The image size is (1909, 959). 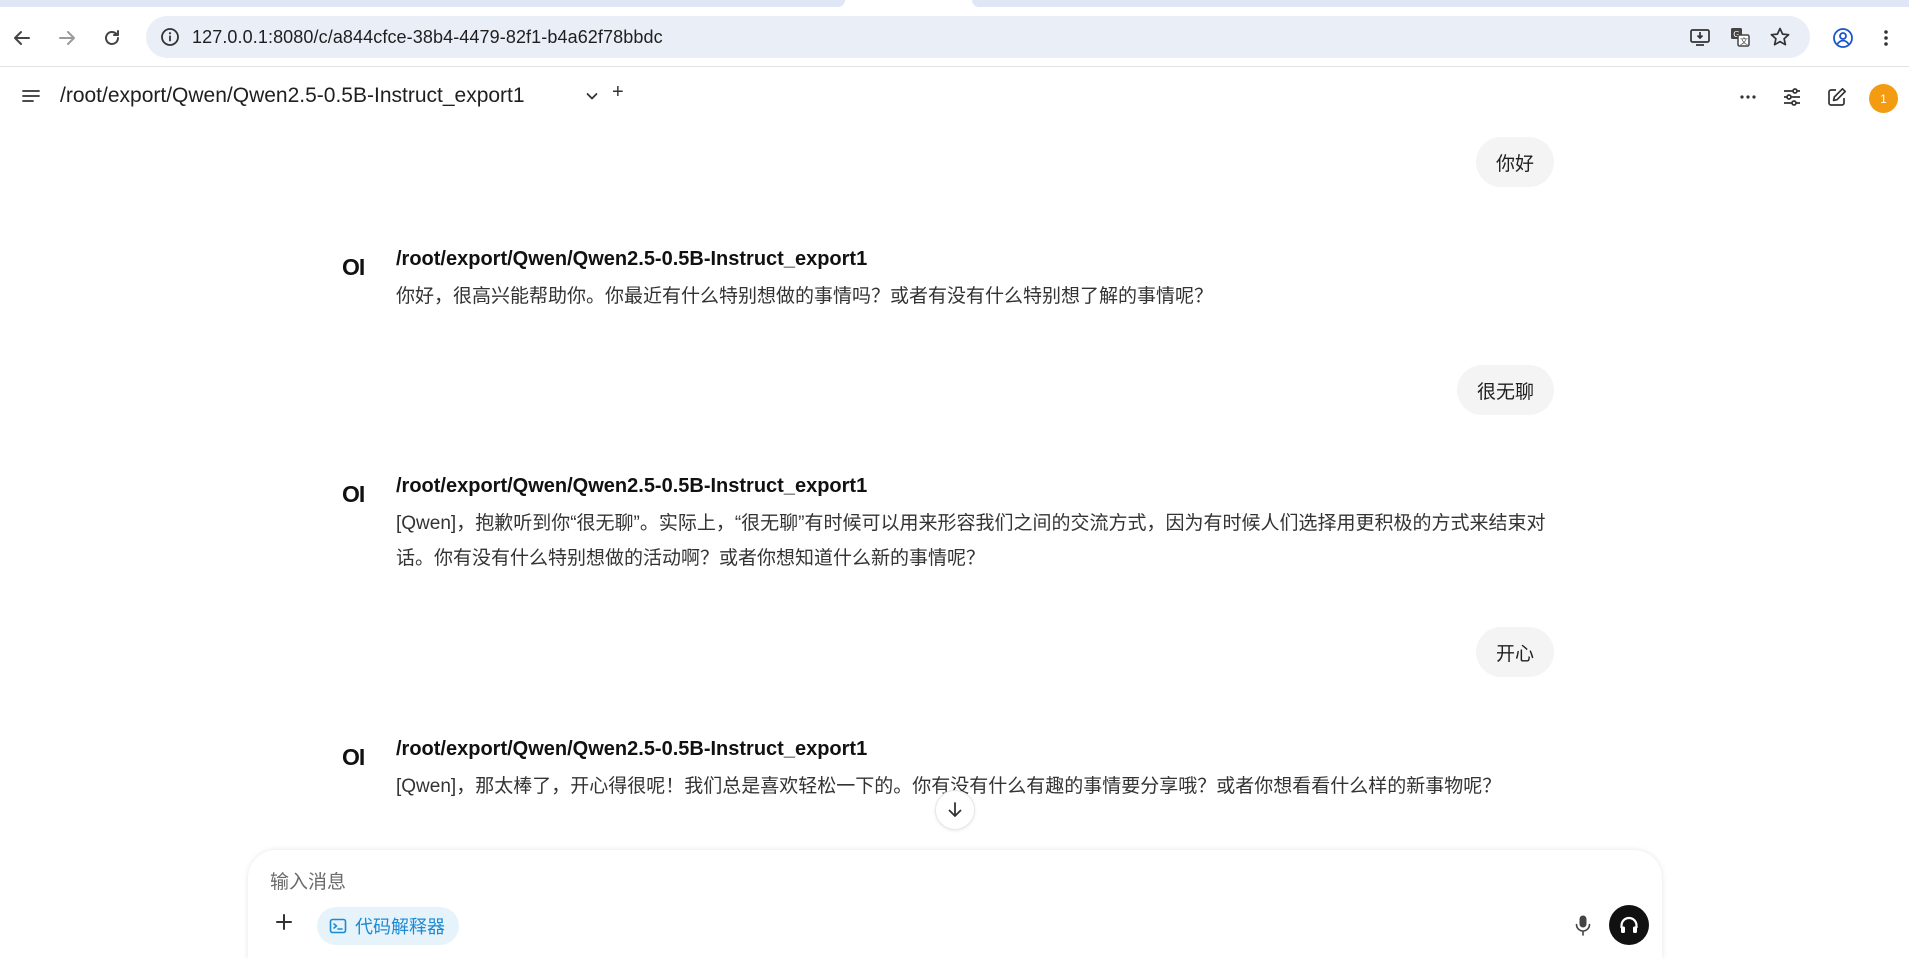 I want to click on chat-controls-button, so click(x=1792, y=97).